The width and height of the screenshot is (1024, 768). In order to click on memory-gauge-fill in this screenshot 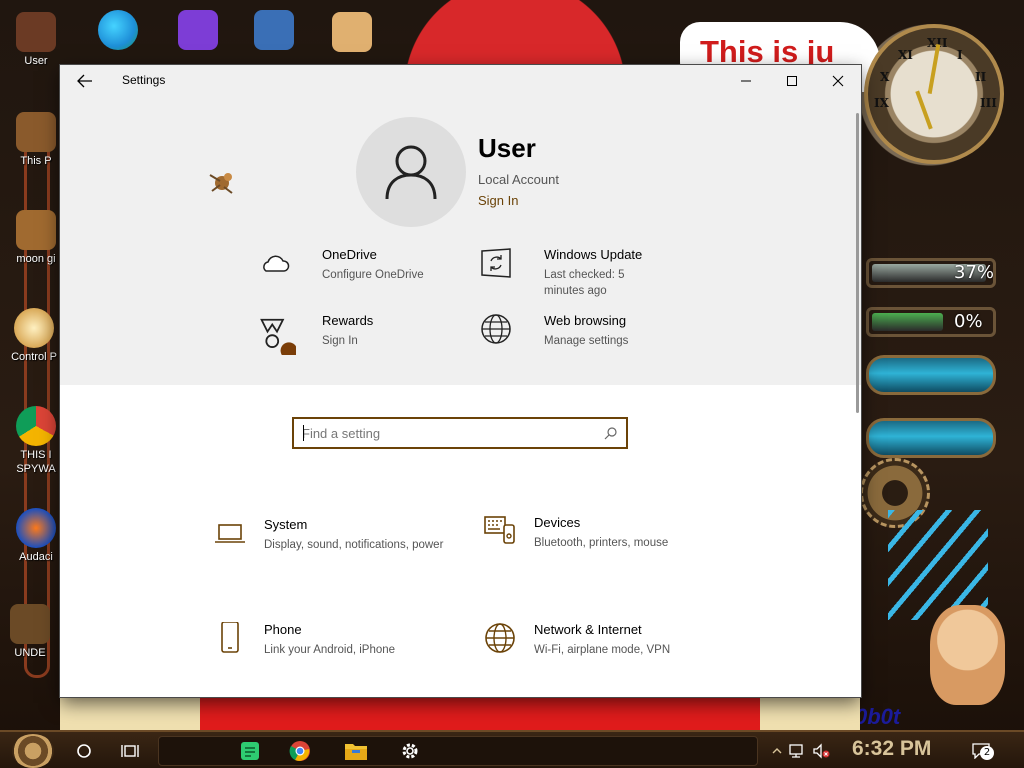, I will do `click(907, 322)`.